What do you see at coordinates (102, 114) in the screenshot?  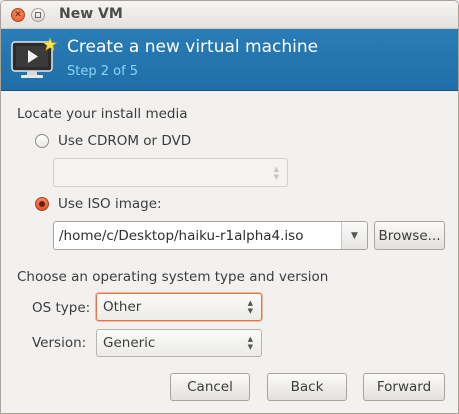 I see `install-media-heading: Locate your install media` at bounding box center [102, 114].